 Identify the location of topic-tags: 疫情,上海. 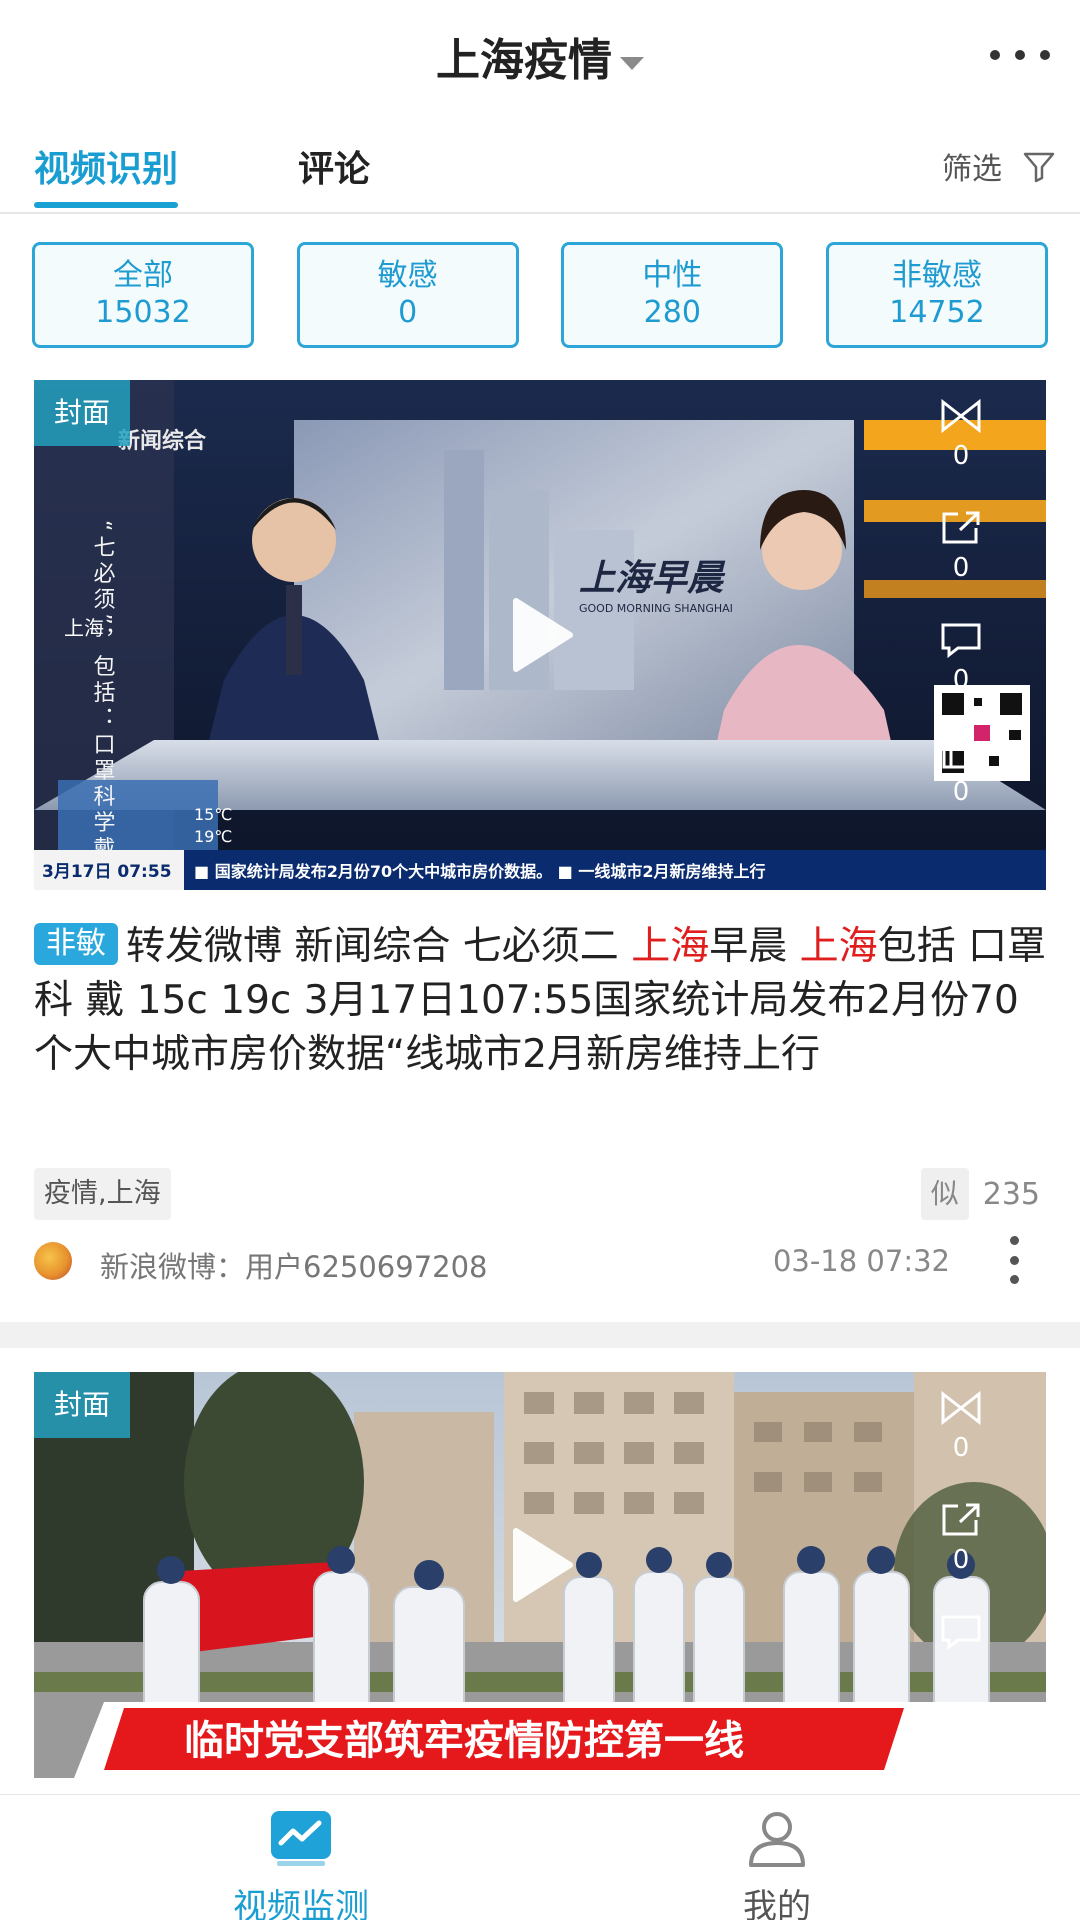
(102, 1194).